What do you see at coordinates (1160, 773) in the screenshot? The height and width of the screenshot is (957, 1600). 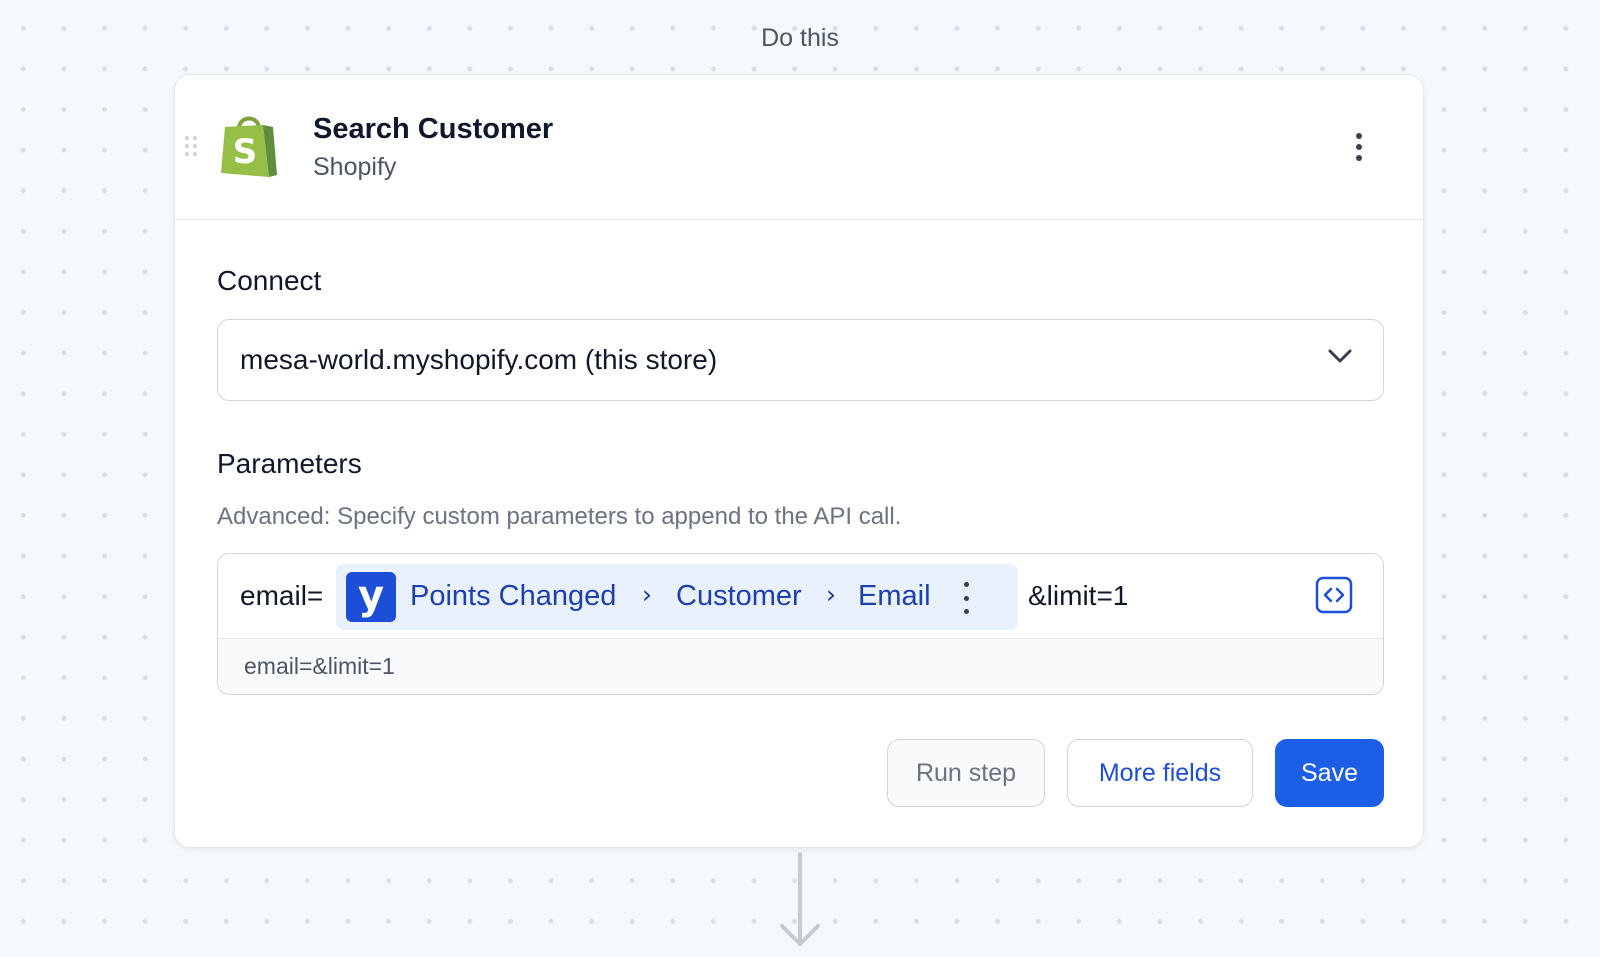 I see `more-fields-button: More fields` at bounding box center [1160, 773].